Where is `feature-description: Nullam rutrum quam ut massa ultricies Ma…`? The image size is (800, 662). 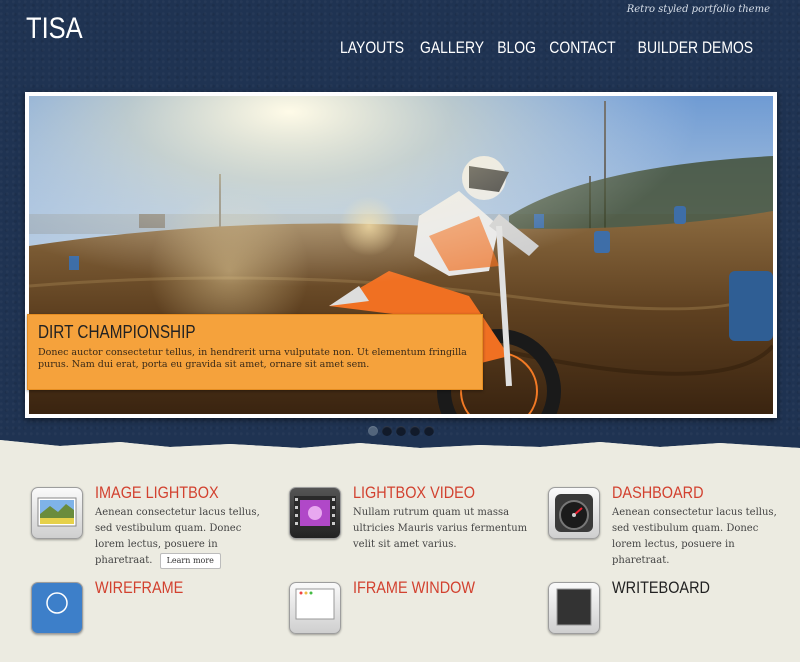 feature-description: Nullam rutrum quam ut massa ultricies Ma… is located at coordinates (440, 528).